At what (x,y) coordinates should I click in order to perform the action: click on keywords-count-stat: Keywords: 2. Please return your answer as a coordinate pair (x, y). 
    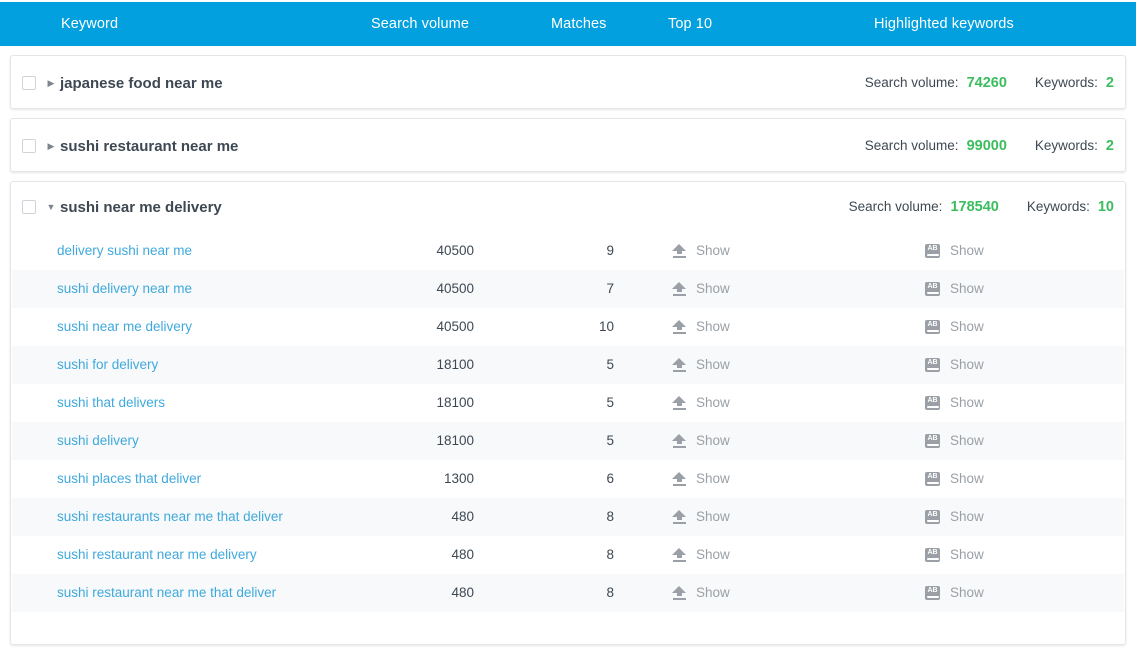
    Looking at the image, I should click on (1074, 146).